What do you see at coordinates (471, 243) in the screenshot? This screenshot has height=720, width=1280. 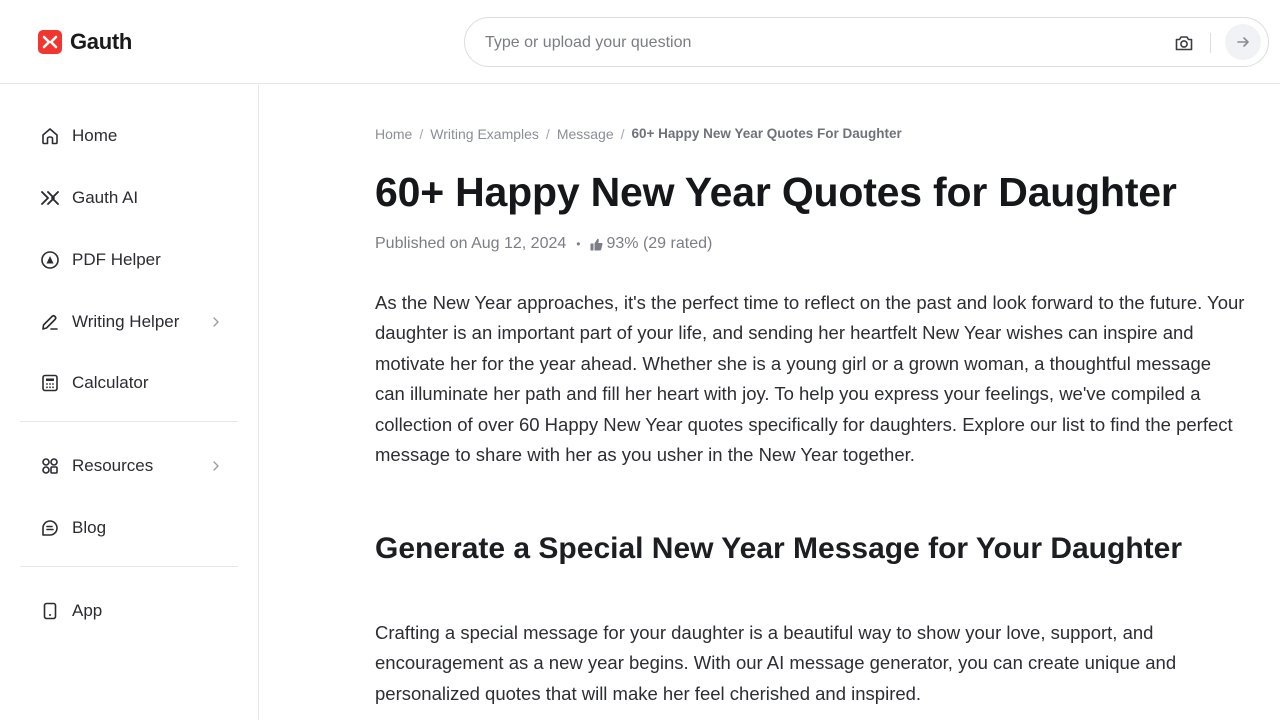 I see `published-date: Published on Aug 12, 2024` at bounding box center [471, 243].